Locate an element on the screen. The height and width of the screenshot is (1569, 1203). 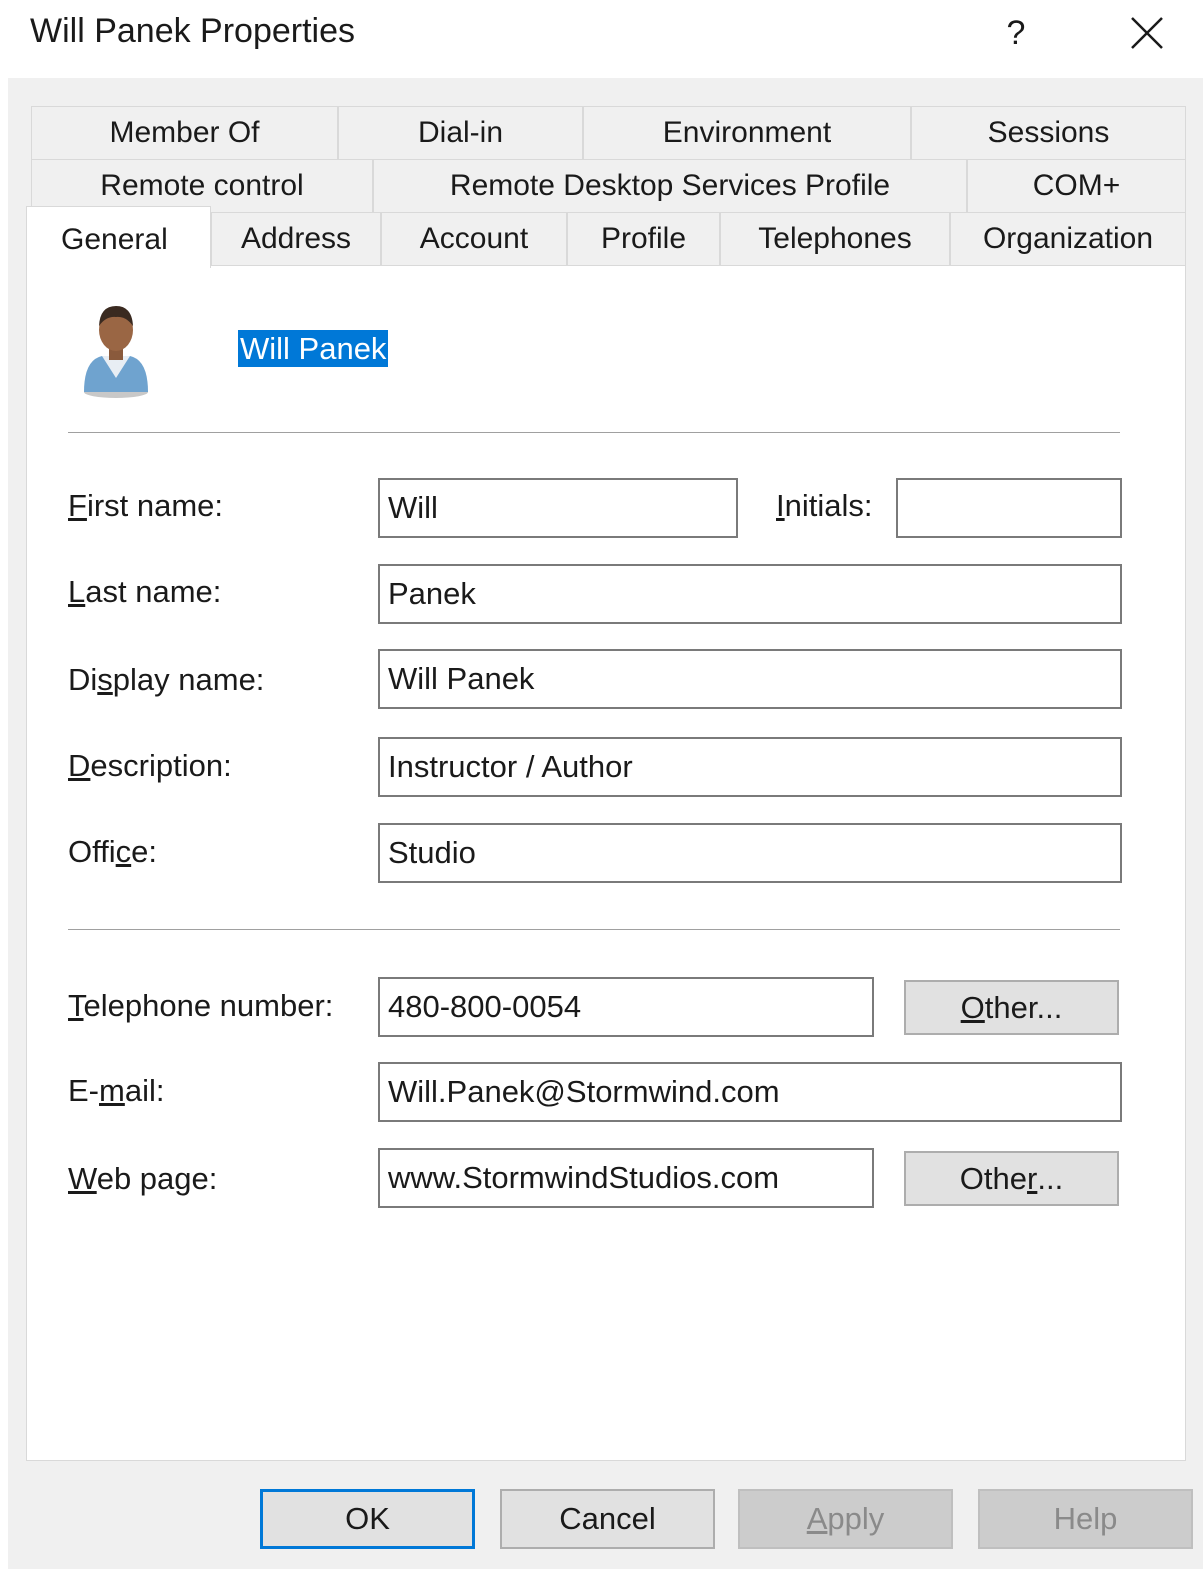
description-field: Instructor / Author is located at coordinates (750, 767).